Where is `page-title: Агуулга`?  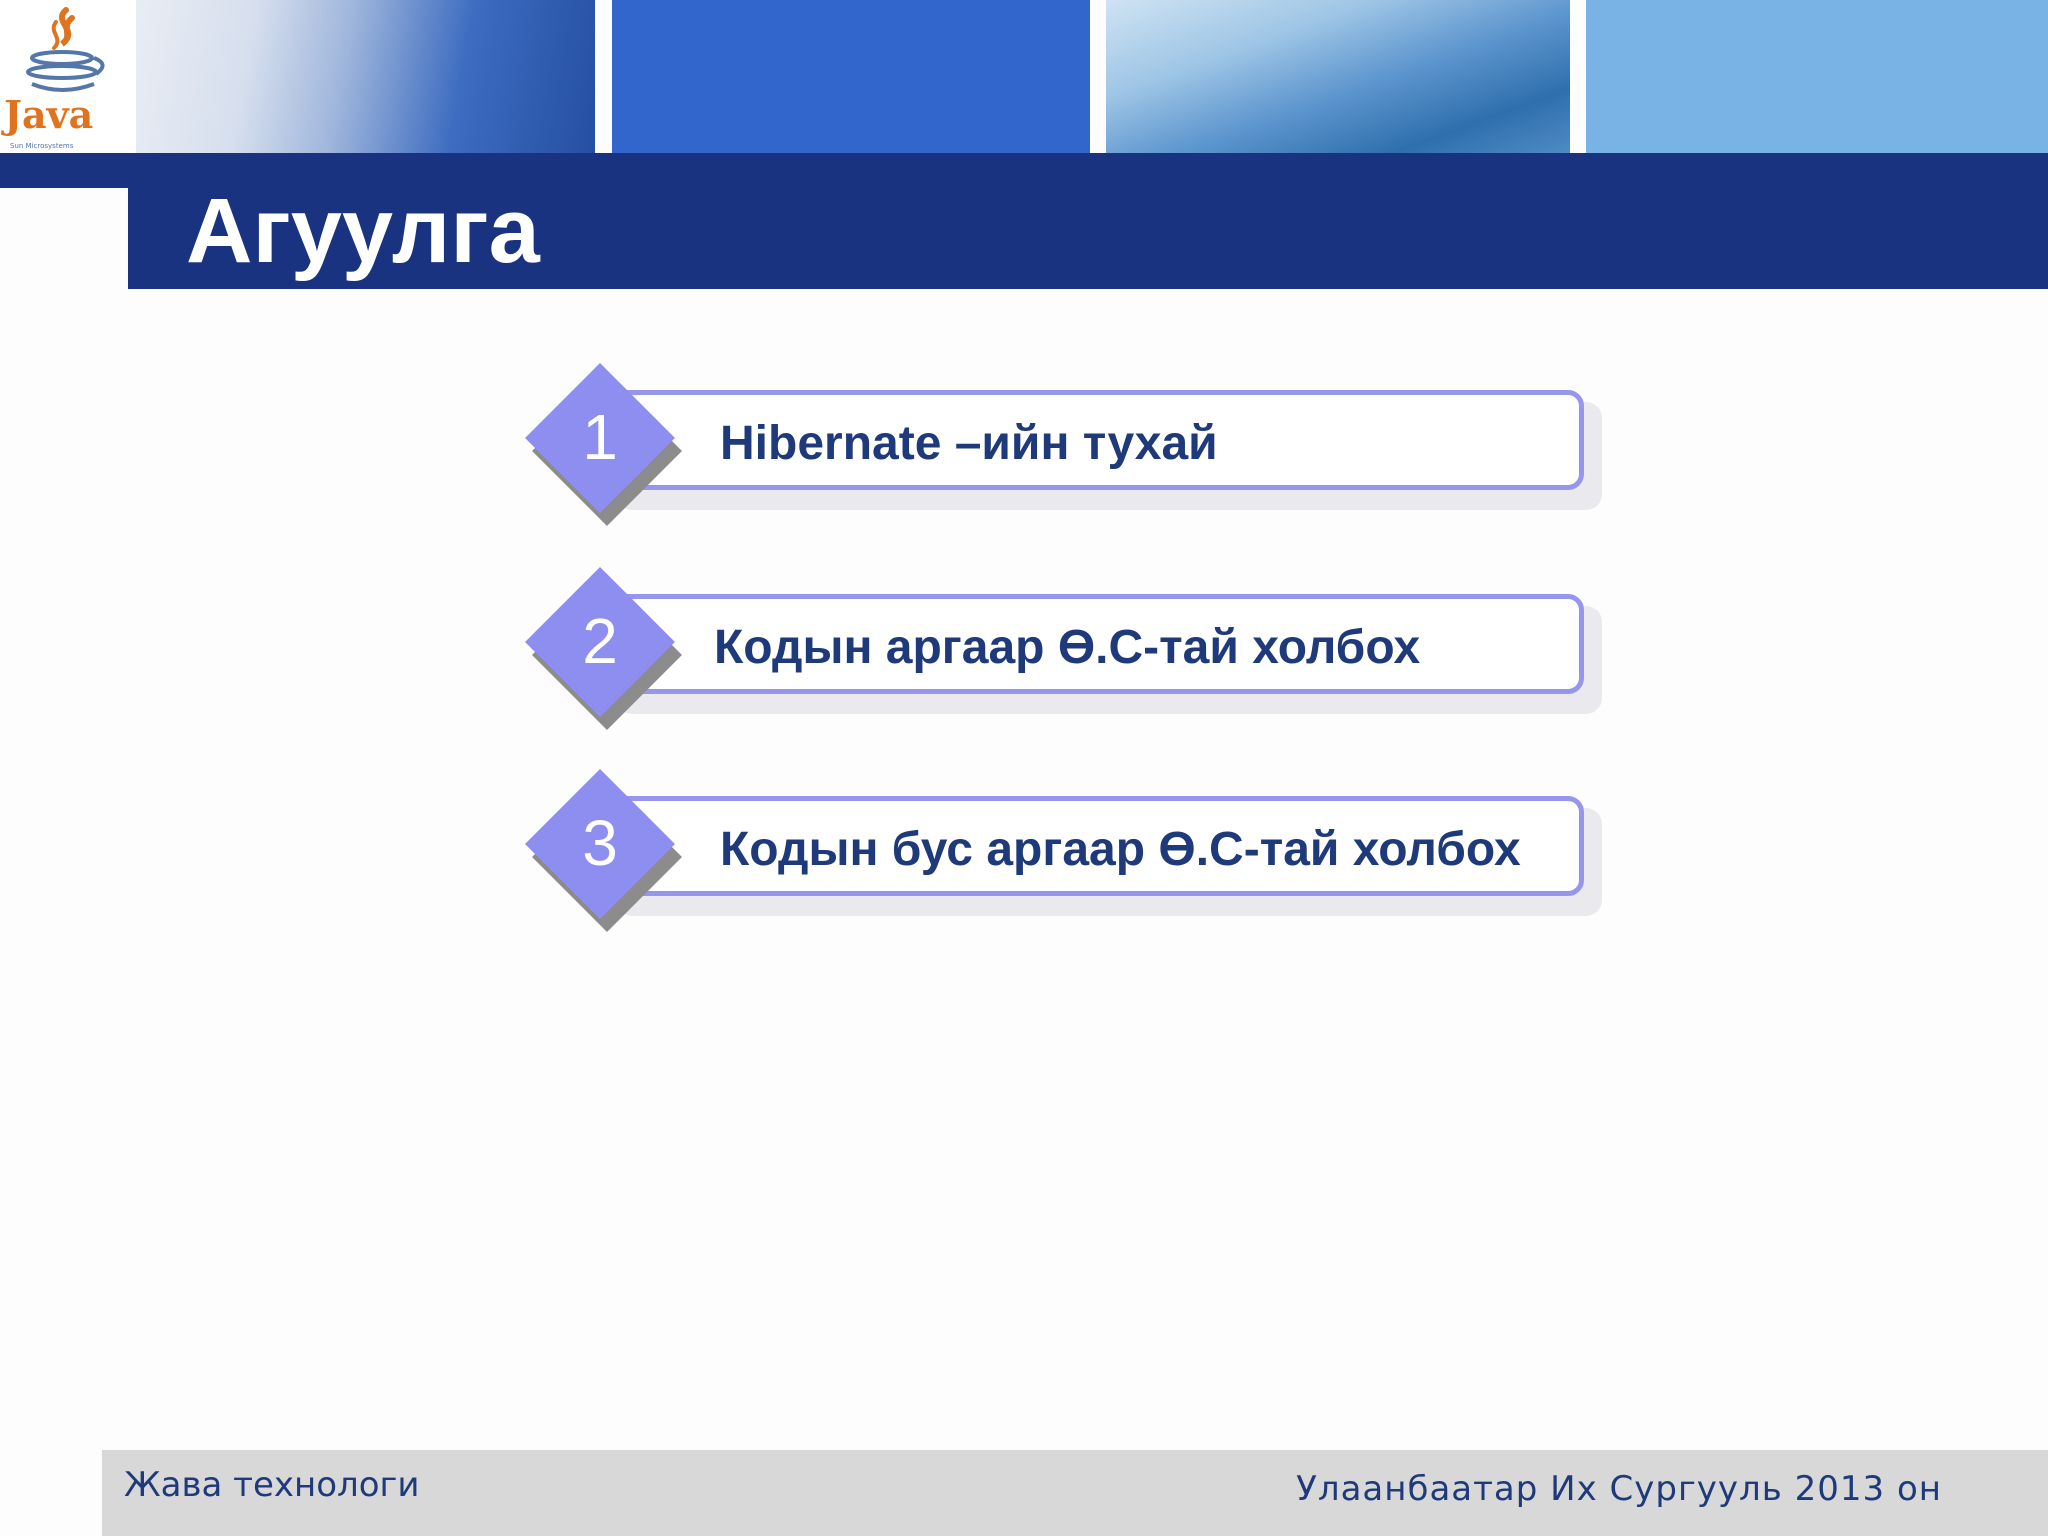 page-title: Агуулга is located at coordinates (363, 231).